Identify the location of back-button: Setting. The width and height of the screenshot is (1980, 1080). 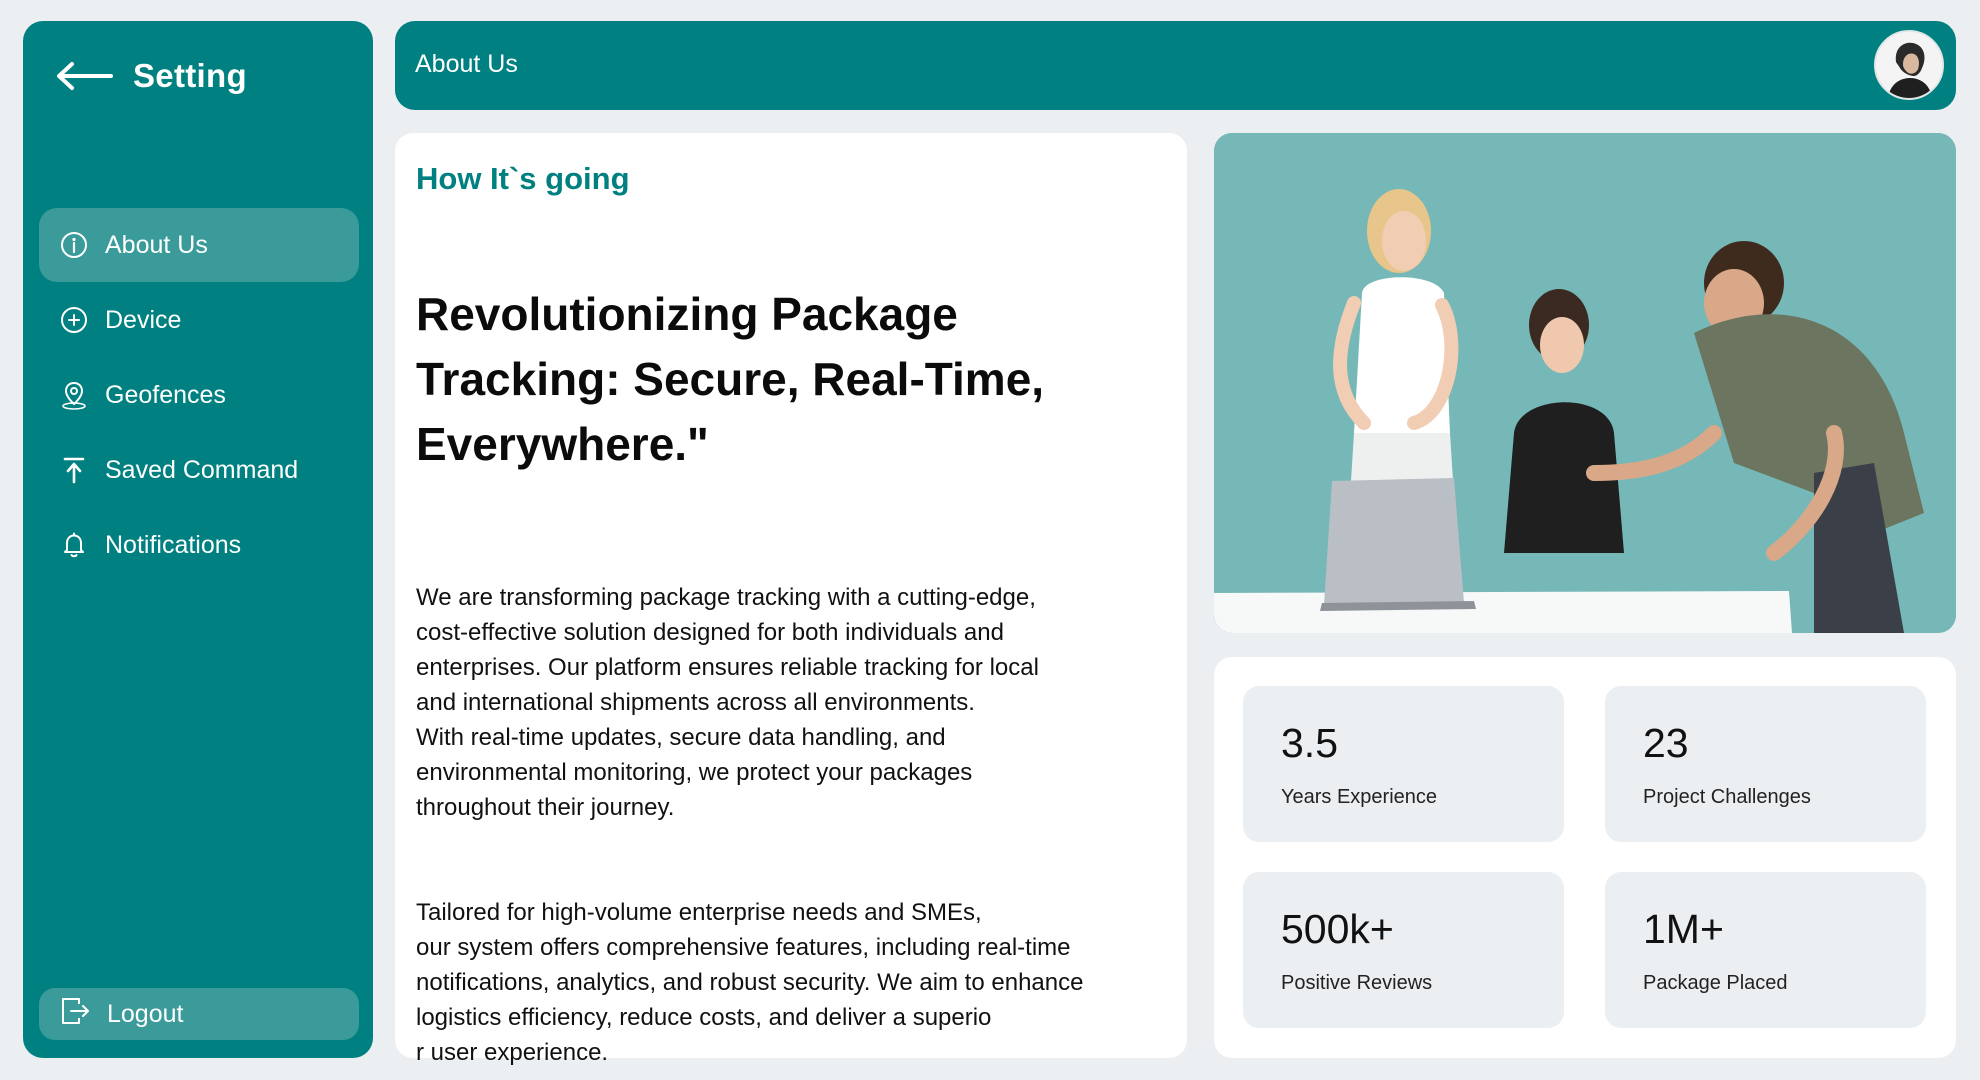
(151, 76).